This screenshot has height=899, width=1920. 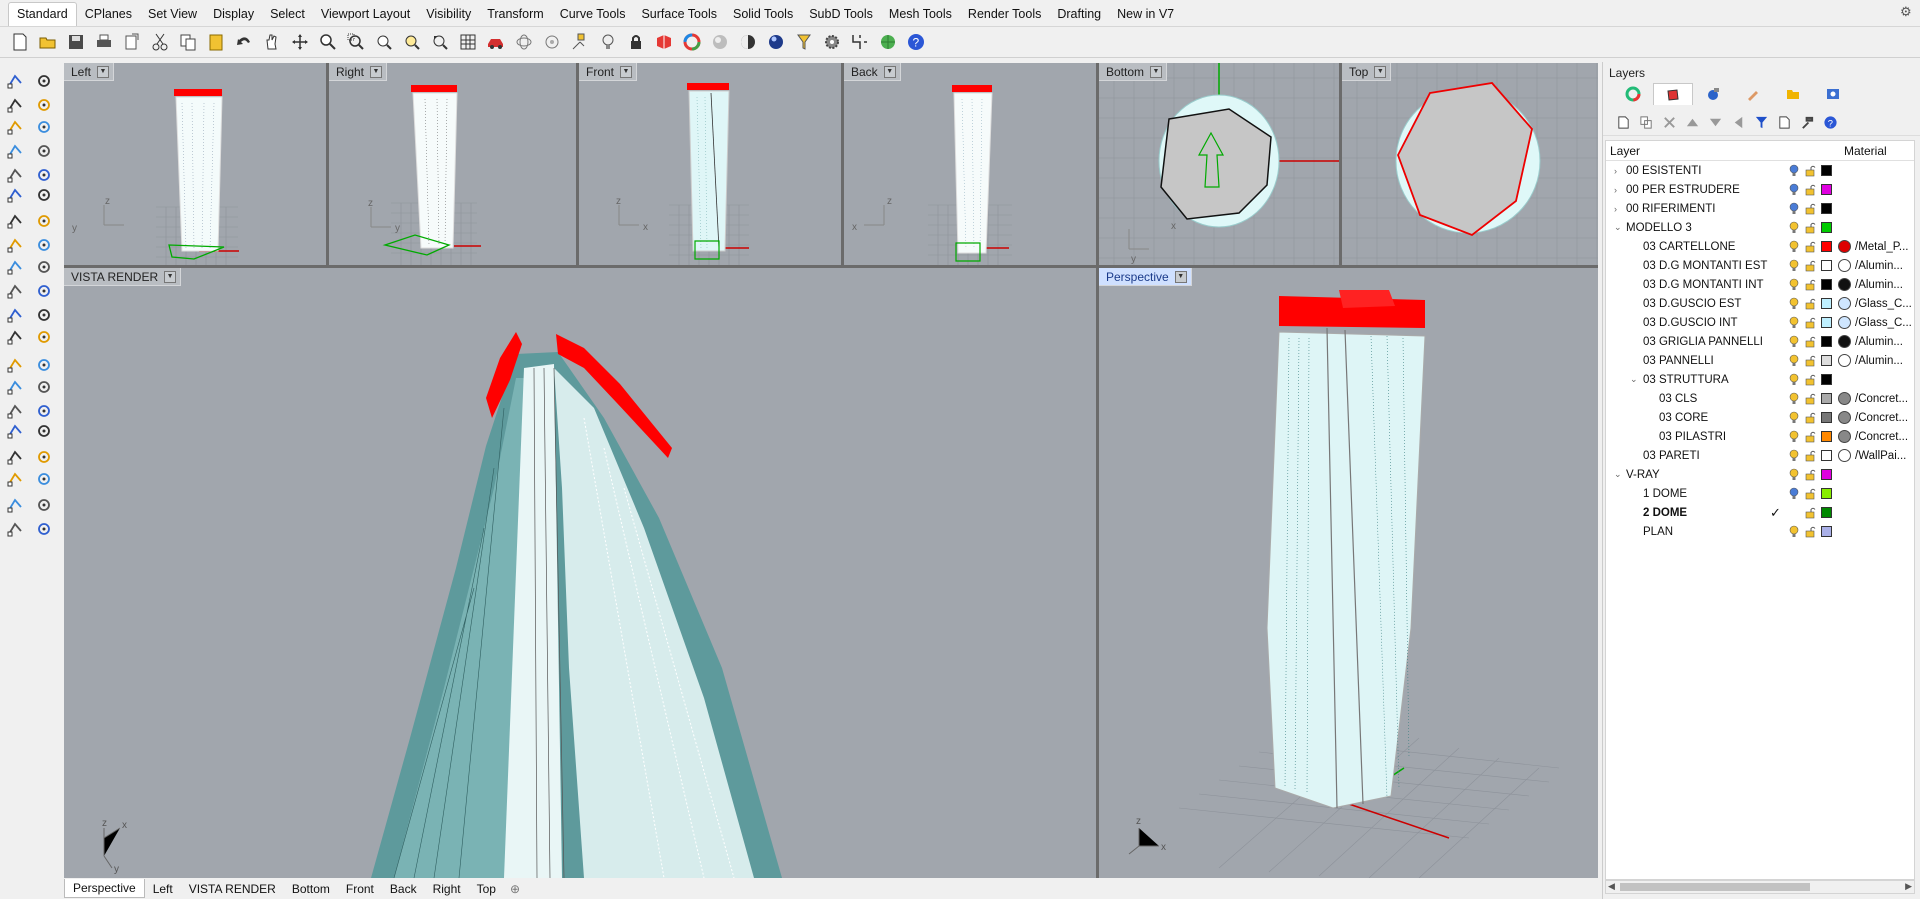 I want to click on section-tool, so click(x=44, y=457).